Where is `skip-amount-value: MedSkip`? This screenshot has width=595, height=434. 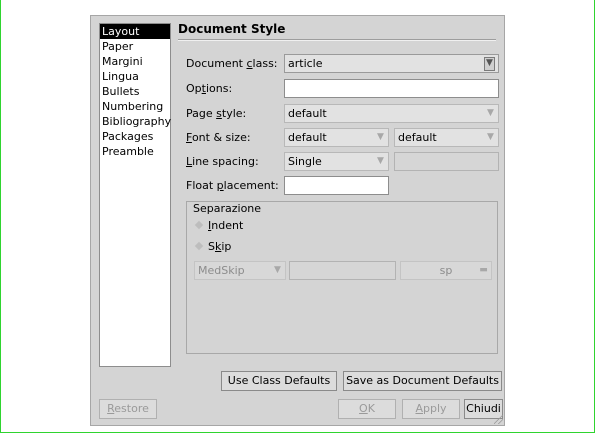
skip-amount-value: MedSkip is located at coordinates (221, 270).